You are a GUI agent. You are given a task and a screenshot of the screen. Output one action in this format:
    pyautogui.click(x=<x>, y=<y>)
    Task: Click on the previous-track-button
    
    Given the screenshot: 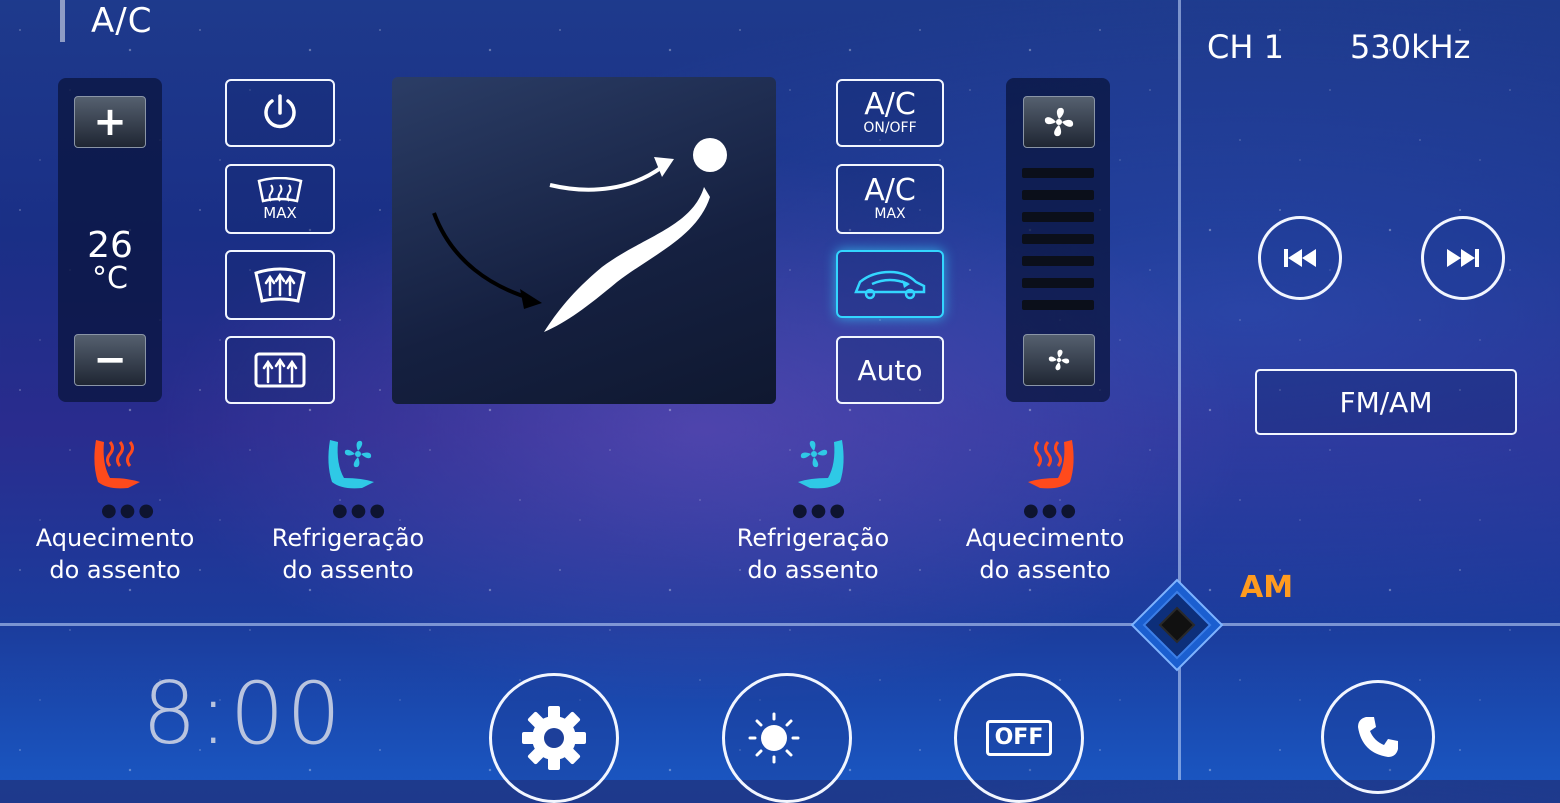 What is the action you would take?
    pyautogui.click(x=1300, y=258)
    